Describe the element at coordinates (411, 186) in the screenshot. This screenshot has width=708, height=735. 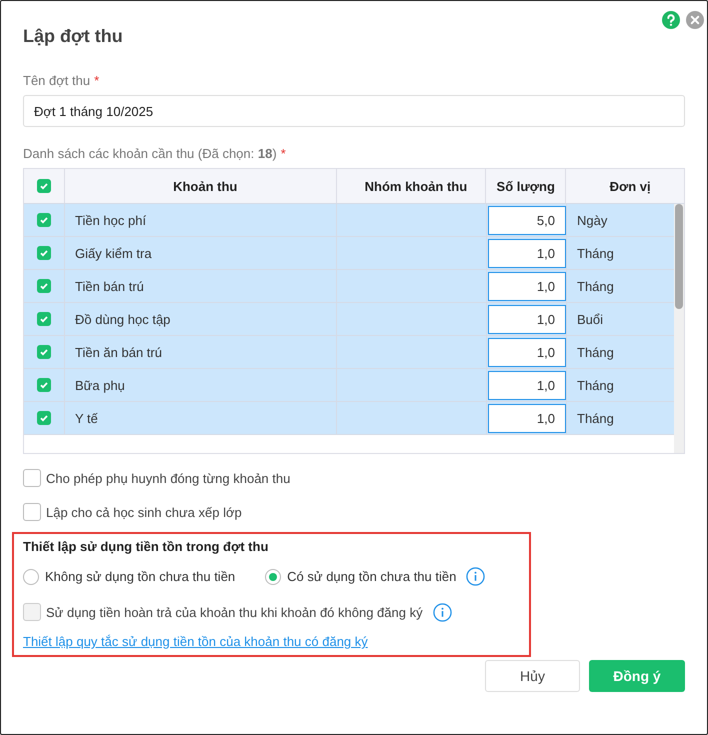
I see `column-header: Nhóm khoản thu` at that location.